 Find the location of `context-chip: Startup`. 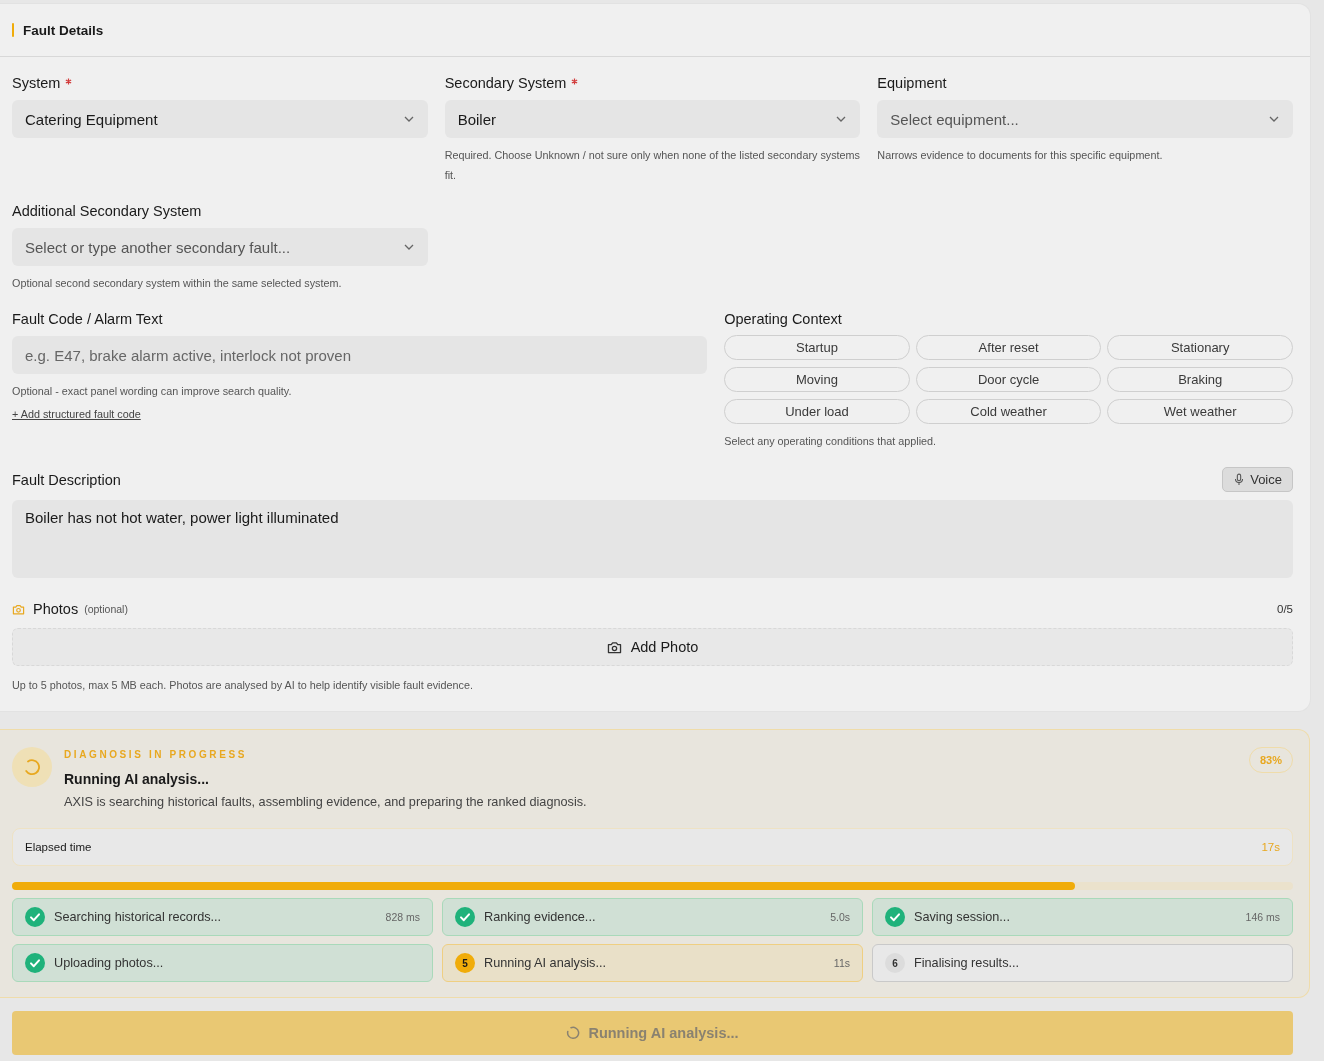

context-chip: Startup is located at coordinates (817, 347).